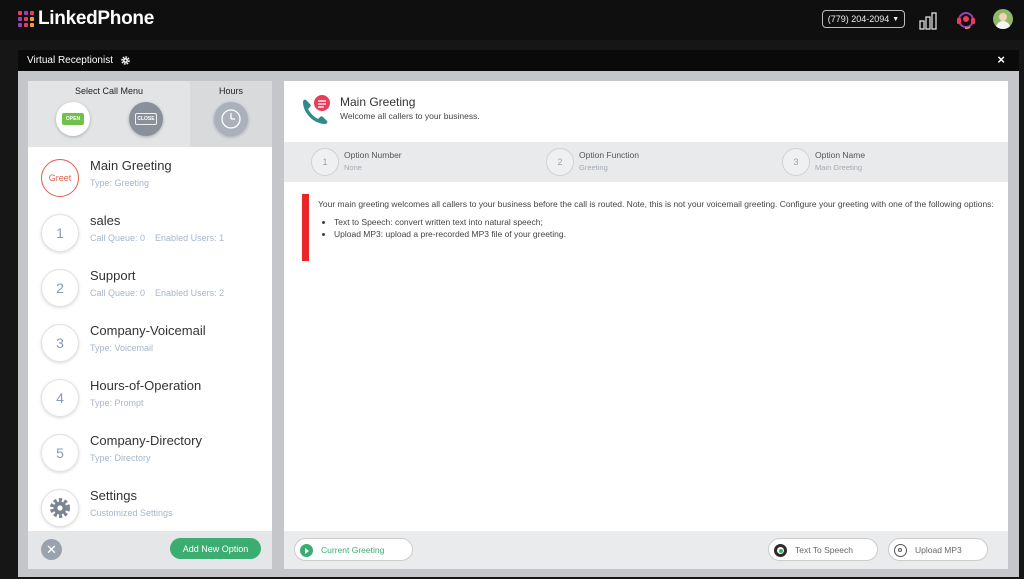 This screenshot has width=1024, height=579. I want to click on clock-icon, so click(231, 119).